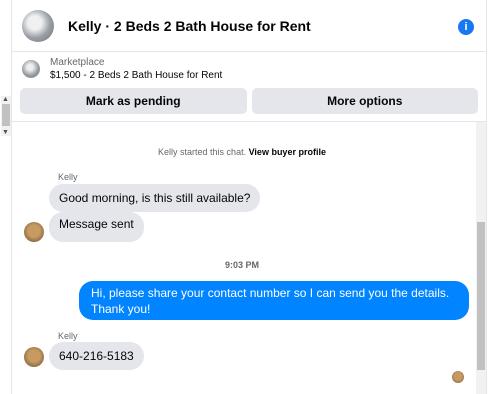 The width and height of the screenshot is (500, 394). I want to click on listing-price-title: $1,500 - 2 Beds 2 Bath House for Rent, so click(136, 75).